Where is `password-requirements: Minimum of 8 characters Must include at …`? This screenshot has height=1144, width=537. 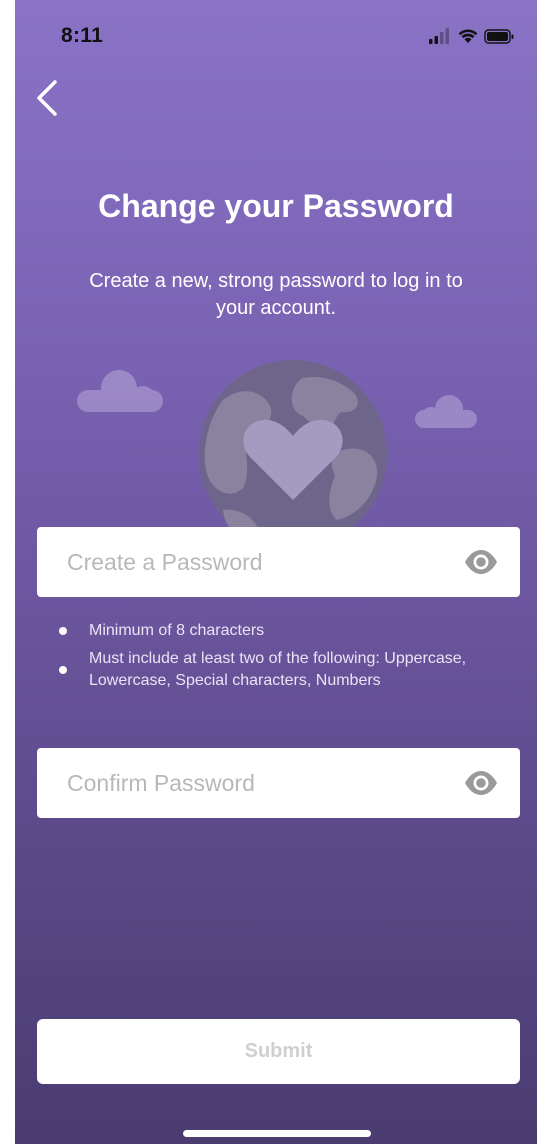
password-requirements: Minimum of 8 characters Must include at … is located at coordinates (294, 659).